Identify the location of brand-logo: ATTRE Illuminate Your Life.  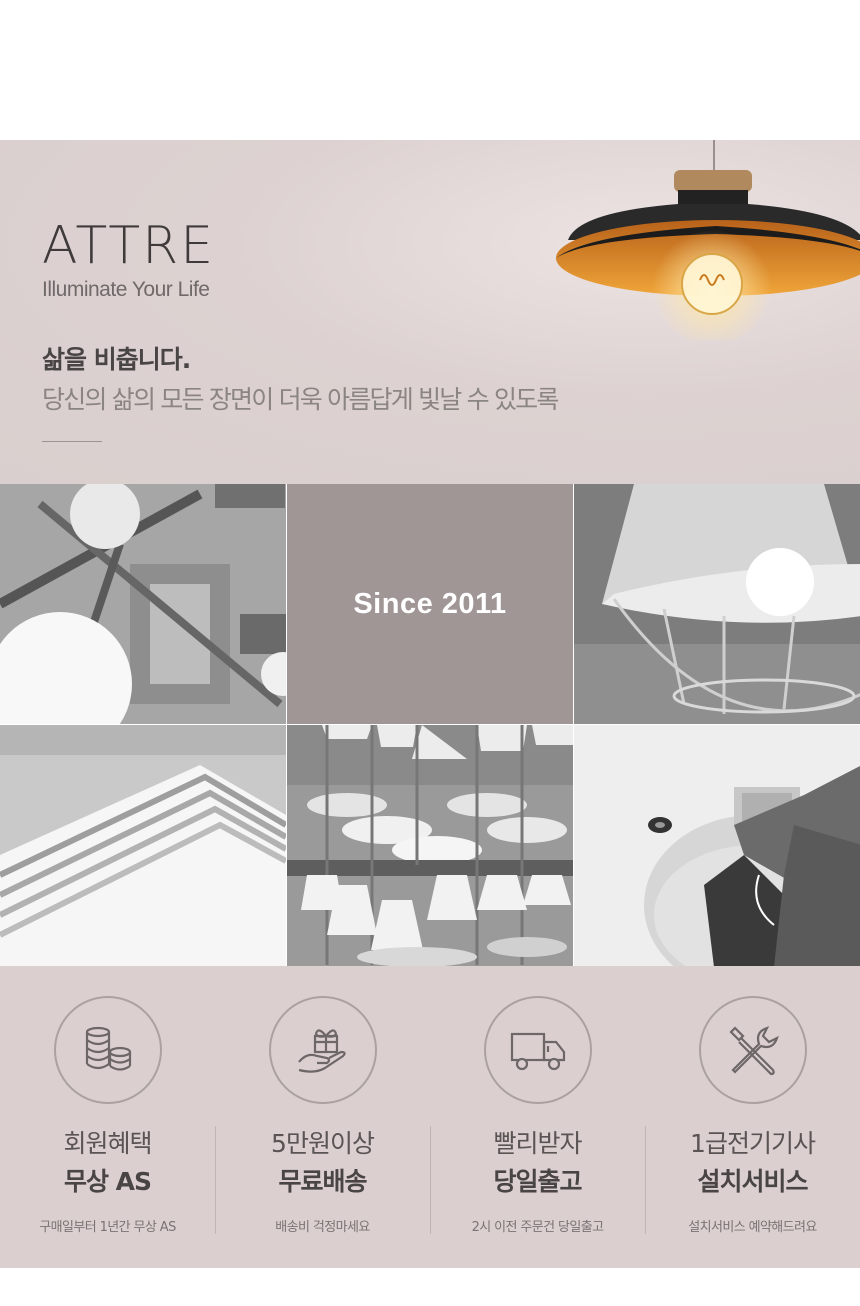
(128, 261).